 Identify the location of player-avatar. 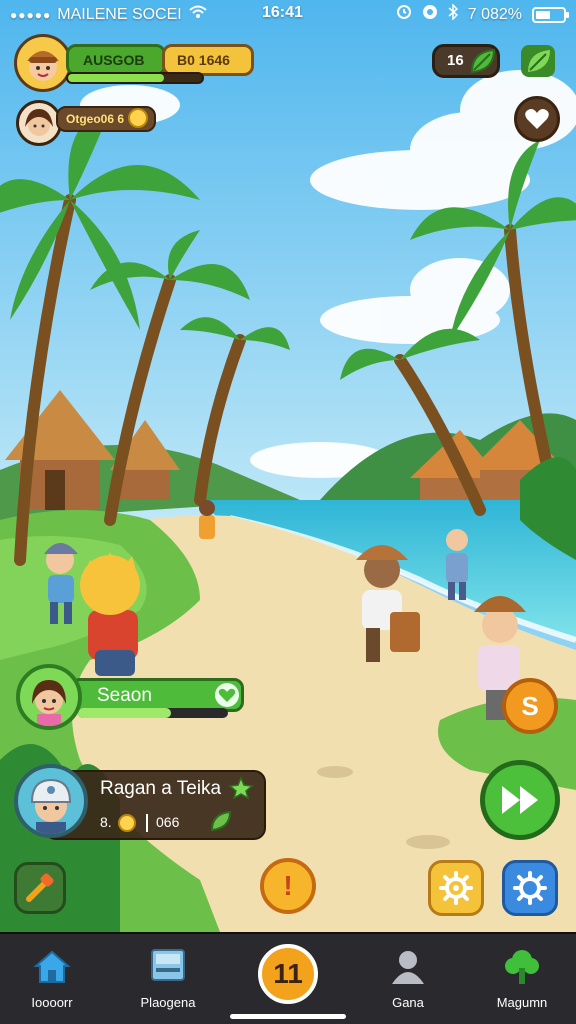
(43, 63).